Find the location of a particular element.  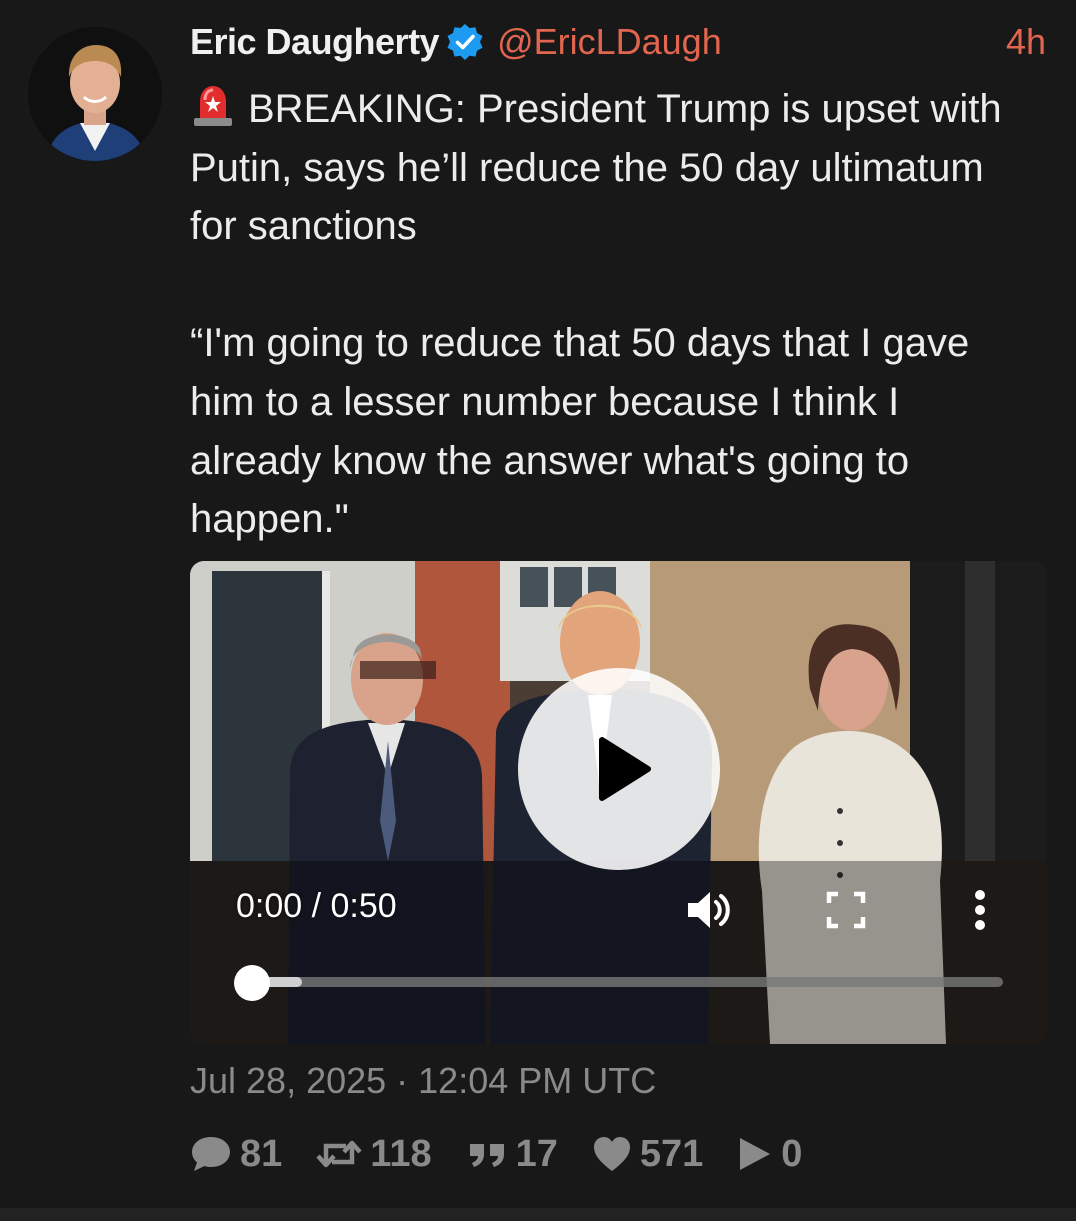

quote-icon is located at coordinates (486, 1155).